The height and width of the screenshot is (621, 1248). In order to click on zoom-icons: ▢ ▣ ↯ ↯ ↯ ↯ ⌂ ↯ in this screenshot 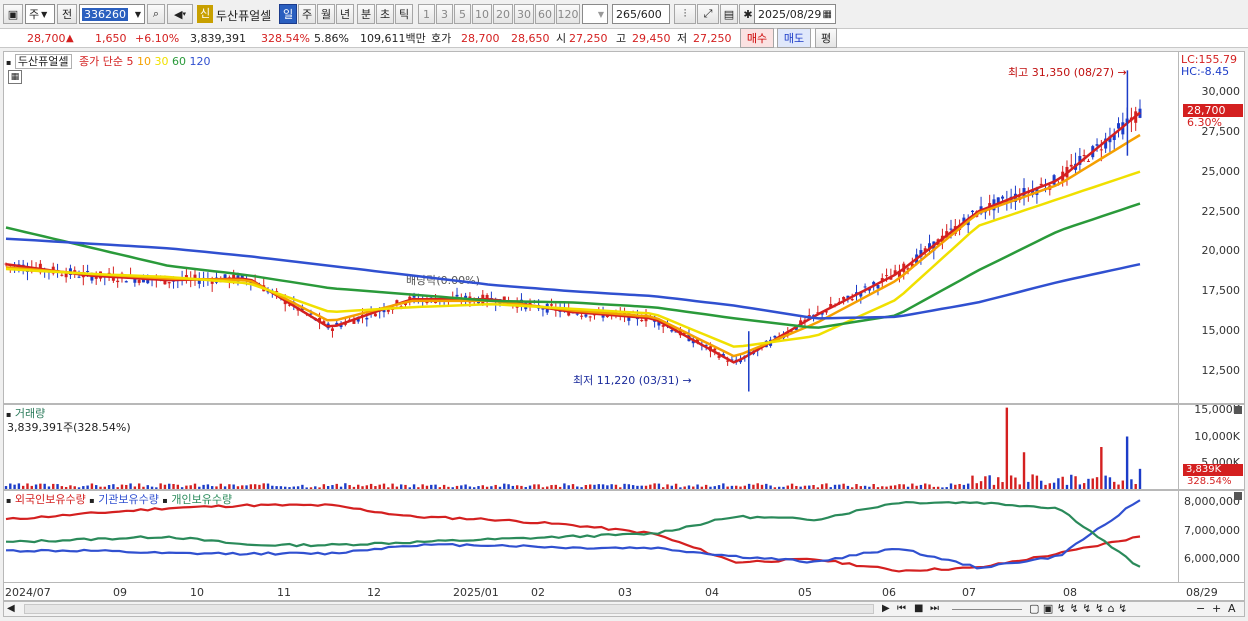, I will do `click(1078, 608)`.